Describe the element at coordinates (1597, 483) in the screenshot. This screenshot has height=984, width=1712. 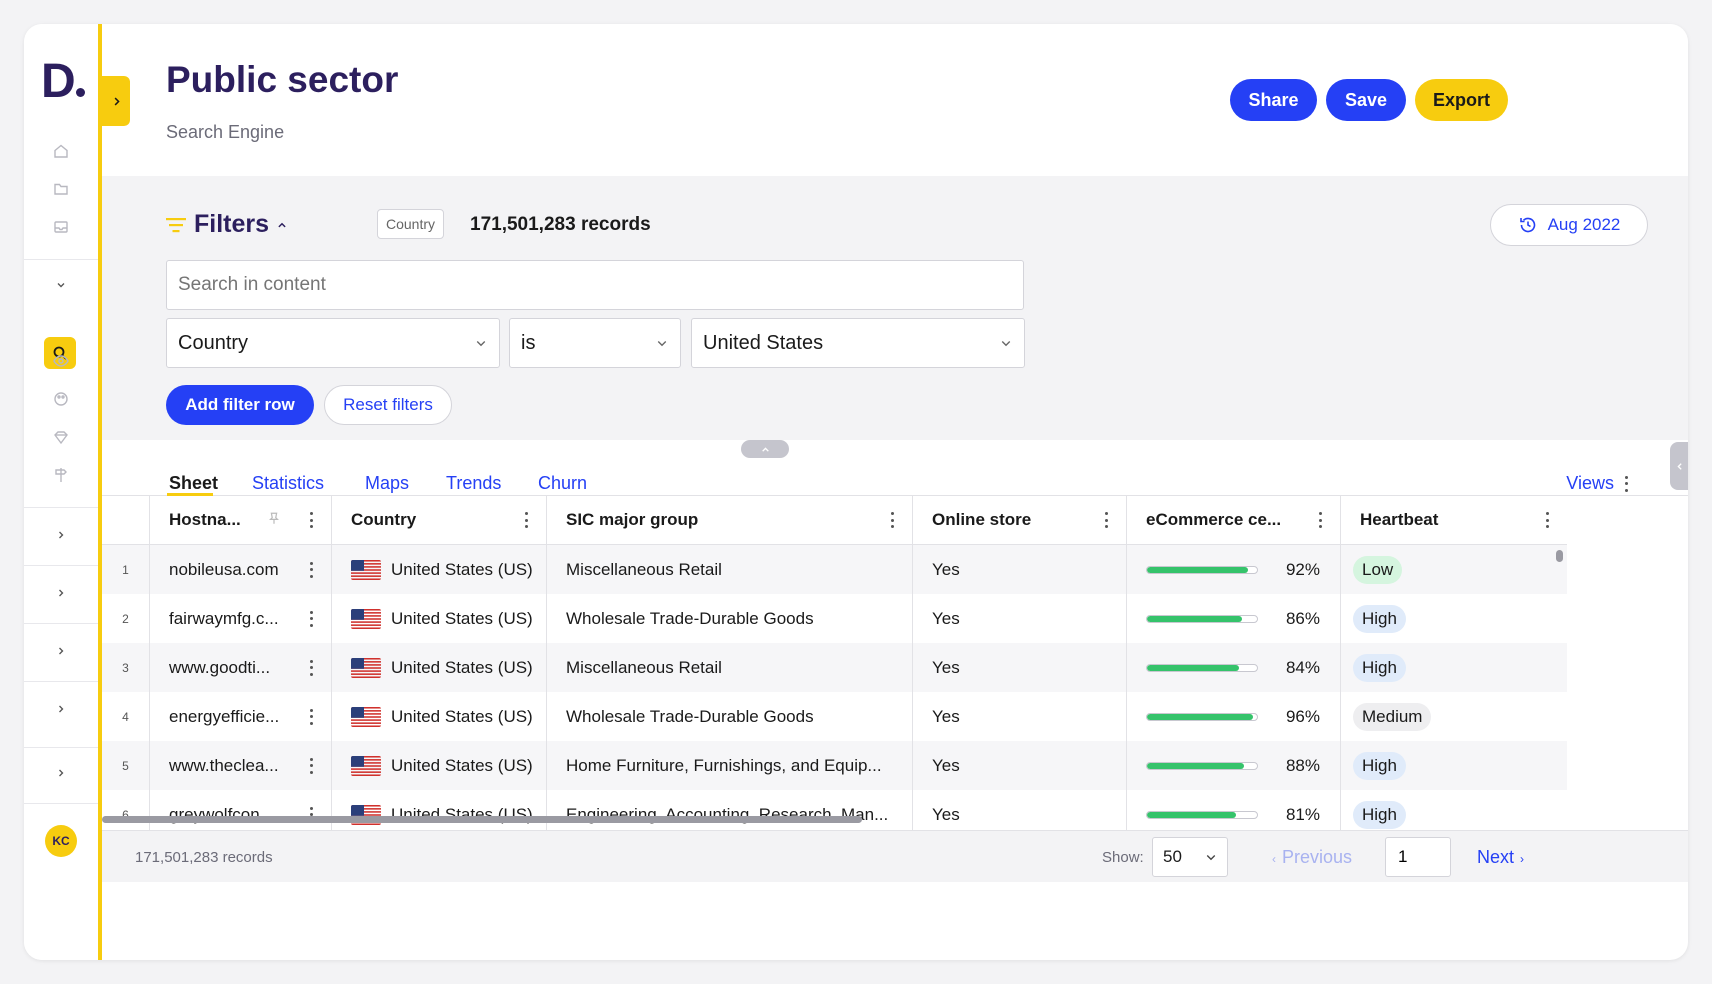
I see `views-menu: Views` at that location.